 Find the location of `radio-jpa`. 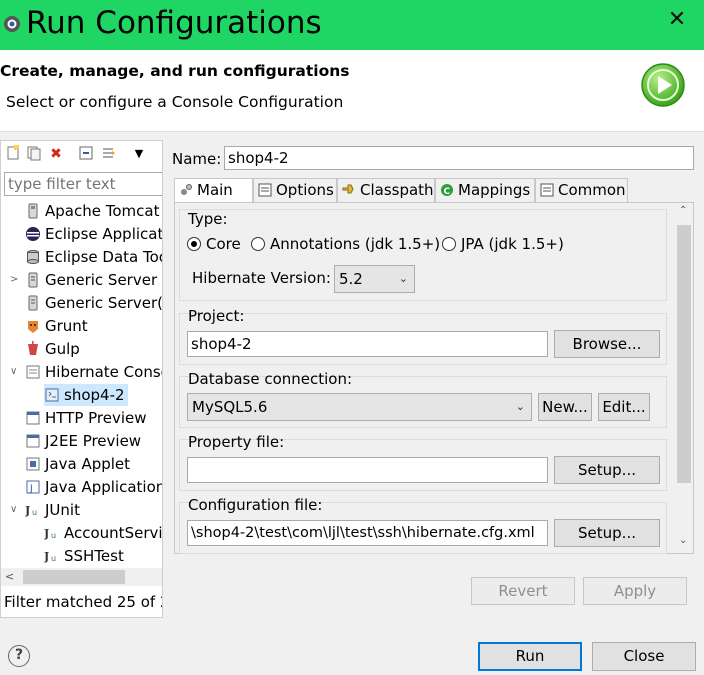

radio-jpa is located at coordinates (449, 244).